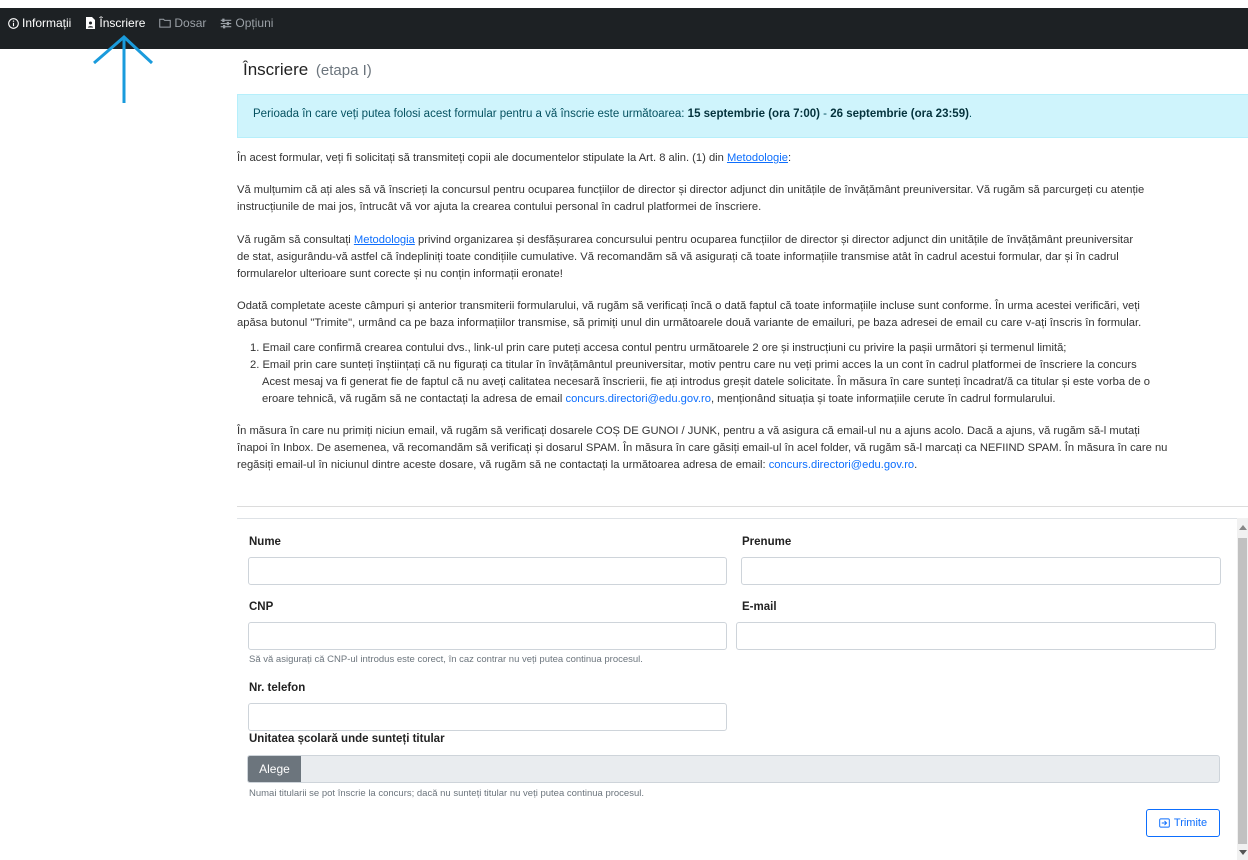 The image size is (1248, 860). What do you see at coordinates (1243, 527) in the screenshot?
I see `scroll-up-icon` at bounding box center [1243, 527].